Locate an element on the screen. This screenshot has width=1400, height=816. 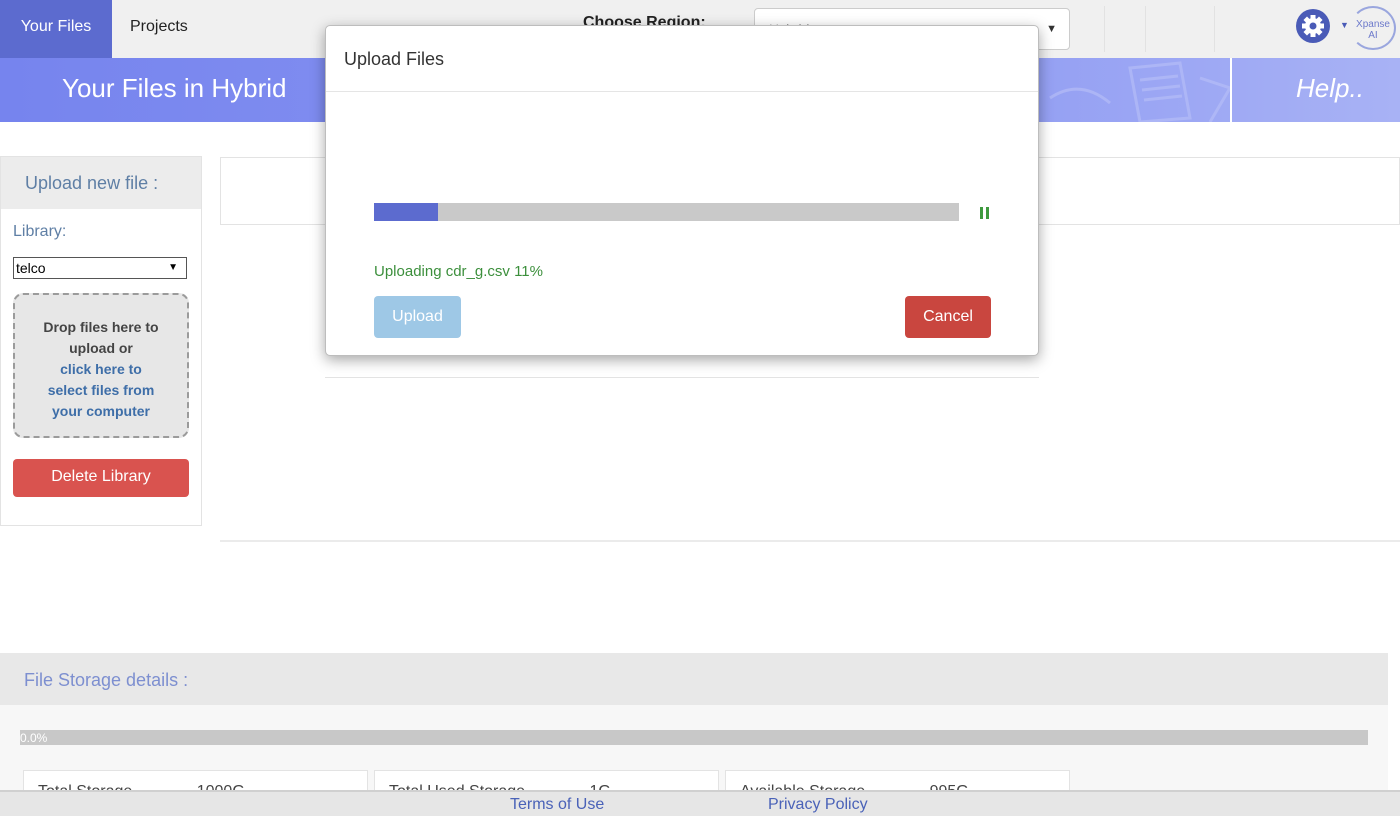
storage-usage-bar: 0.0% is located at coordinates (694, 737).